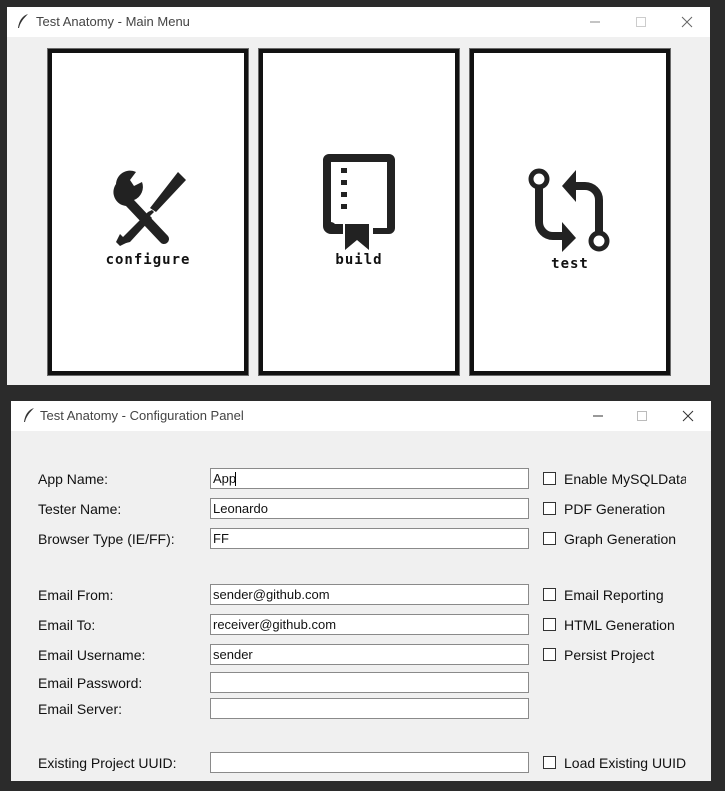  What do you see at coordinates (67, 625) in the screenshot?
I see `email-to-label: Email To:` at bounding box center [67, 625].